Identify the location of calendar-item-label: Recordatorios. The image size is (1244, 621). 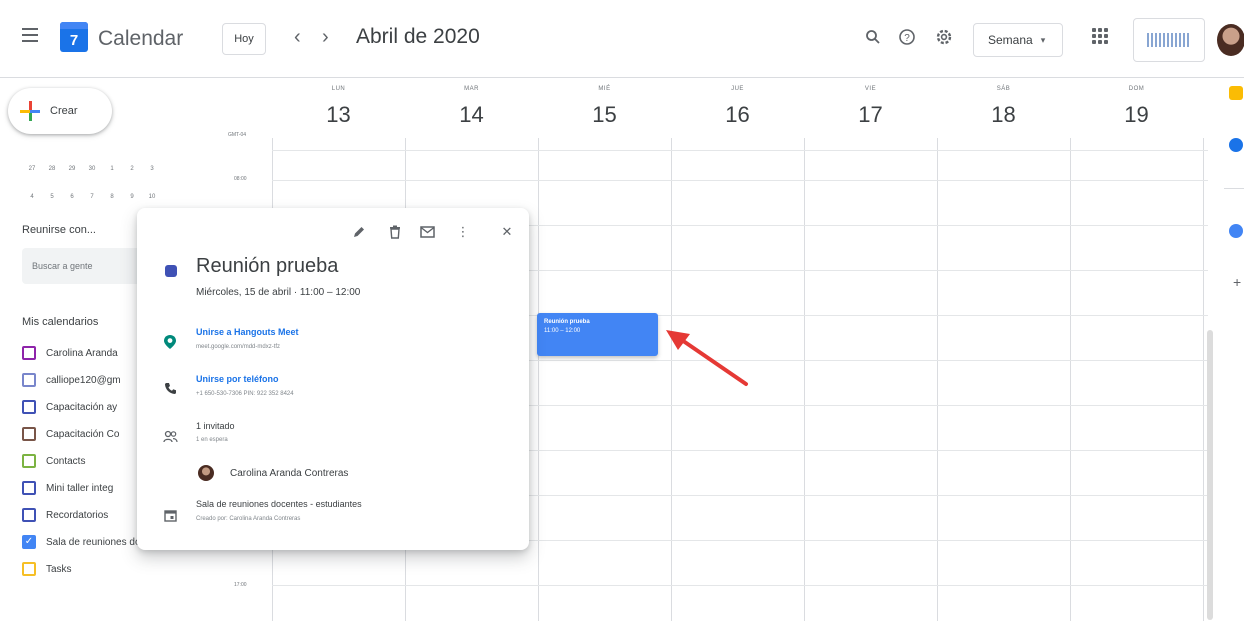
(77, 515).